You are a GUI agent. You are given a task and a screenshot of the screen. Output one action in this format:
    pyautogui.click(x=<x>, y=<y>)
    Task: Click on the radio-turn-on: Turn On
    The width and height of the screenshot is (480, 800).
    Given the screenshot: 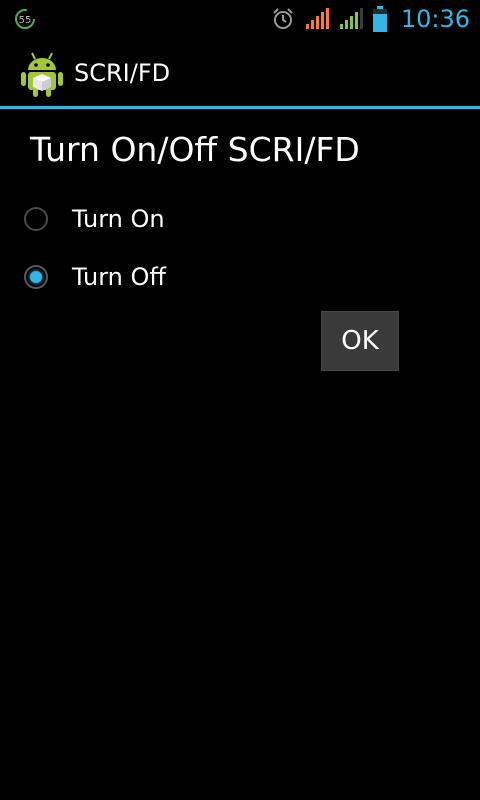 What is the action you would take?
    pyautogui.click(x=94, y=219)
    